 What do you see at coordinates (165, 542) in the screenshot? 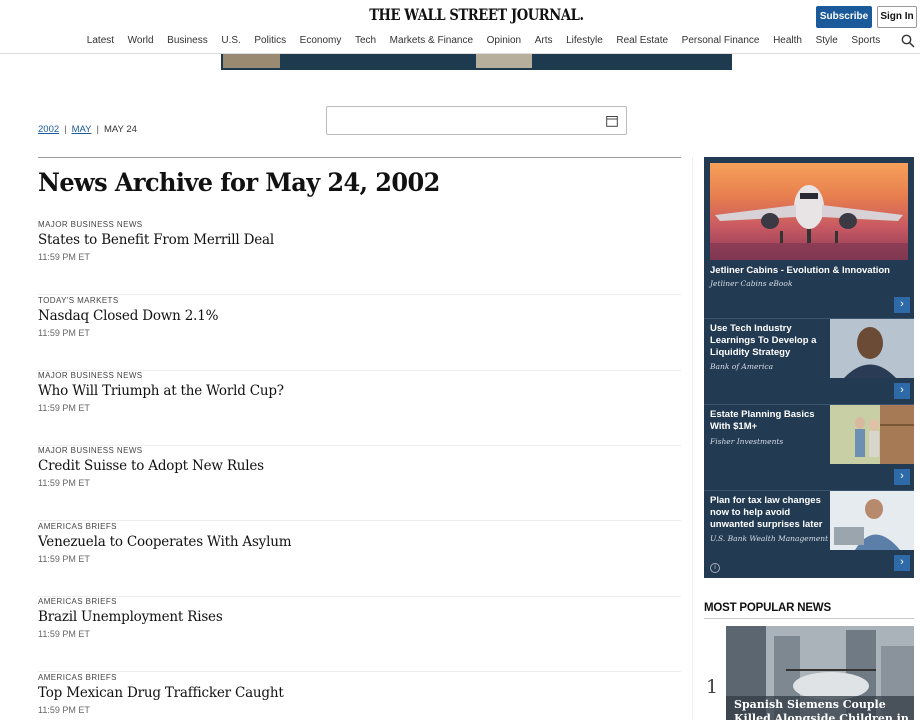
I see `article-headline: Venezuela to Cooperates With Asylum` at bounding box center [165, 542].